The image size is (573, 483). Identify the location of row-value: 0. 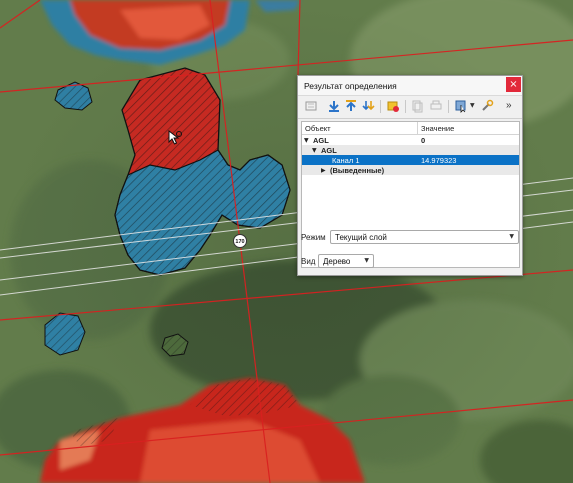
(423, 140).